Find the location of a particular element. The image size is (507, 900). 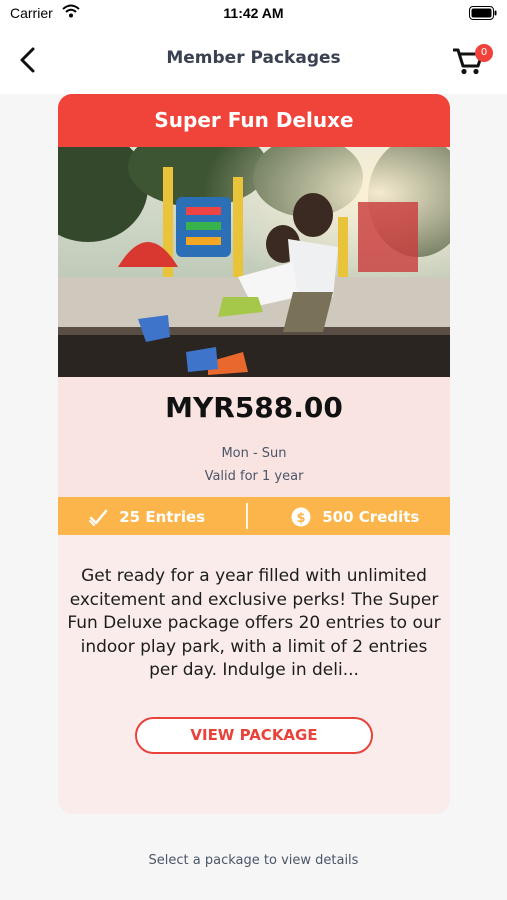

entries-stat: 25 Entries is located at coordinates (146, 517).